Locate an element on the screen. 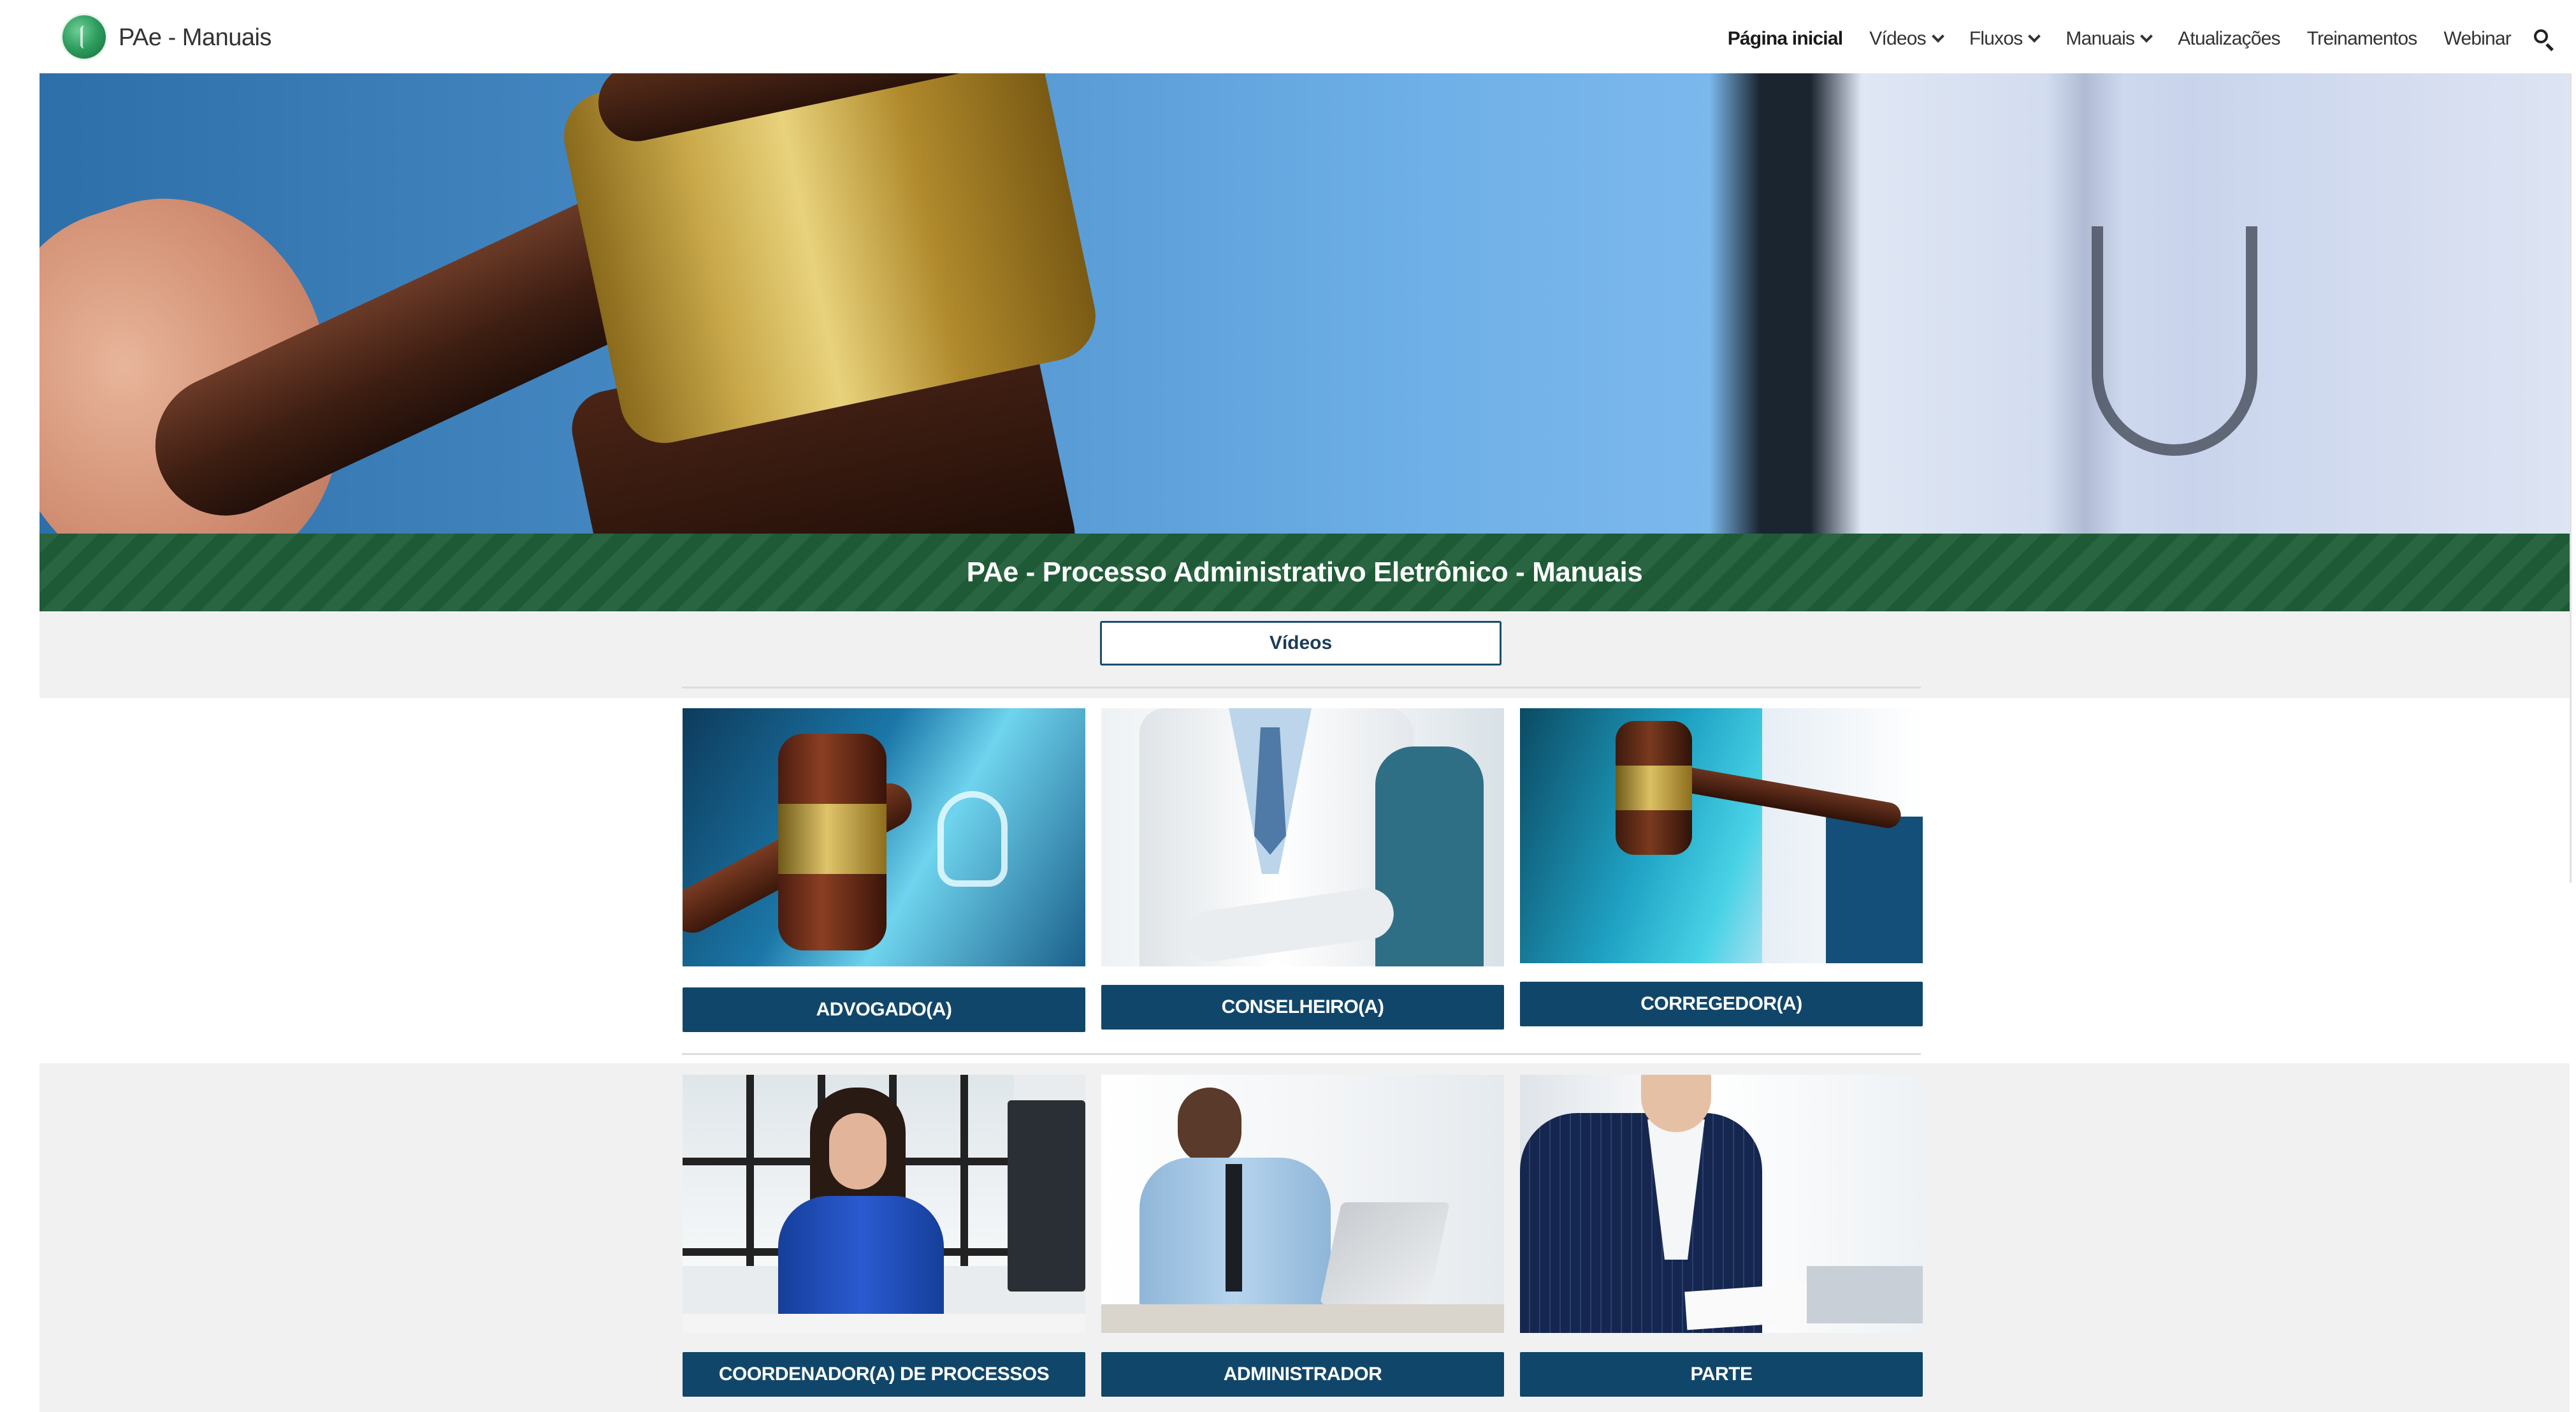  conselheiro-button: CONSELHEIRO(A) is located at coordinates (1302, 1007).